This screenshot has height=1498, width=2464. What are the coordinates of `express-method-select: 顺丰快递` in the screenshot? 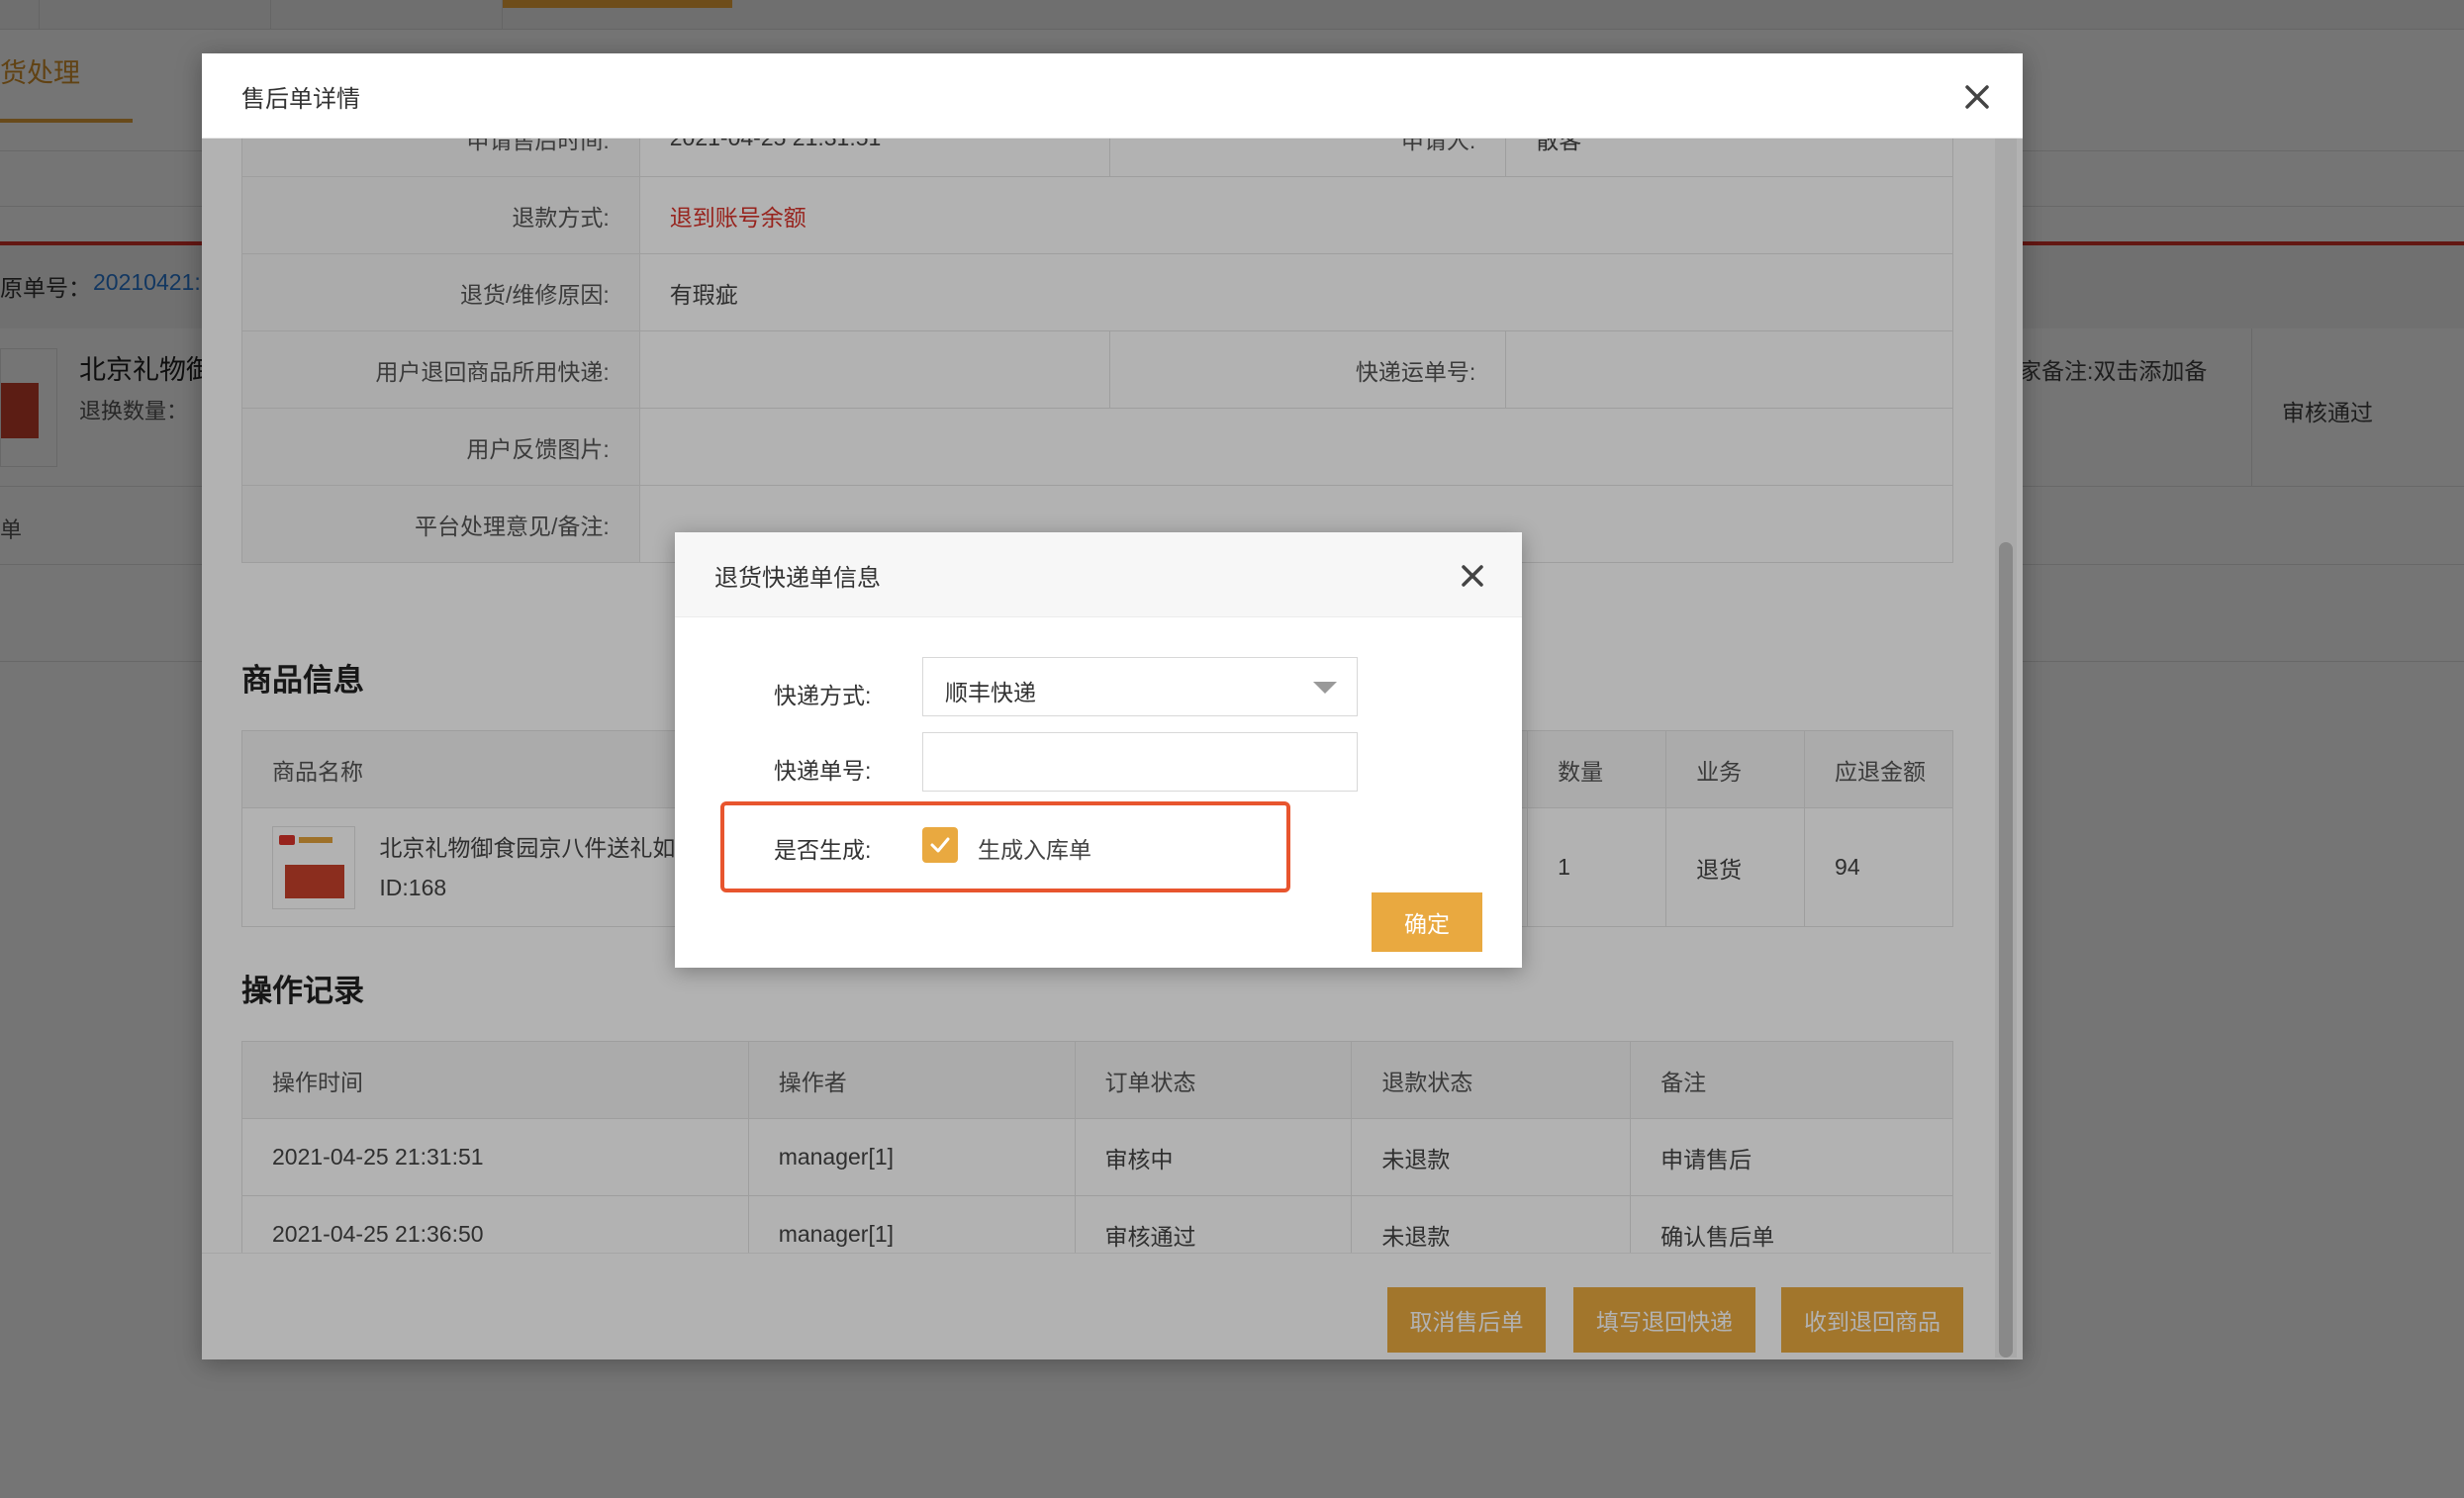 It's located at (1140, 686).